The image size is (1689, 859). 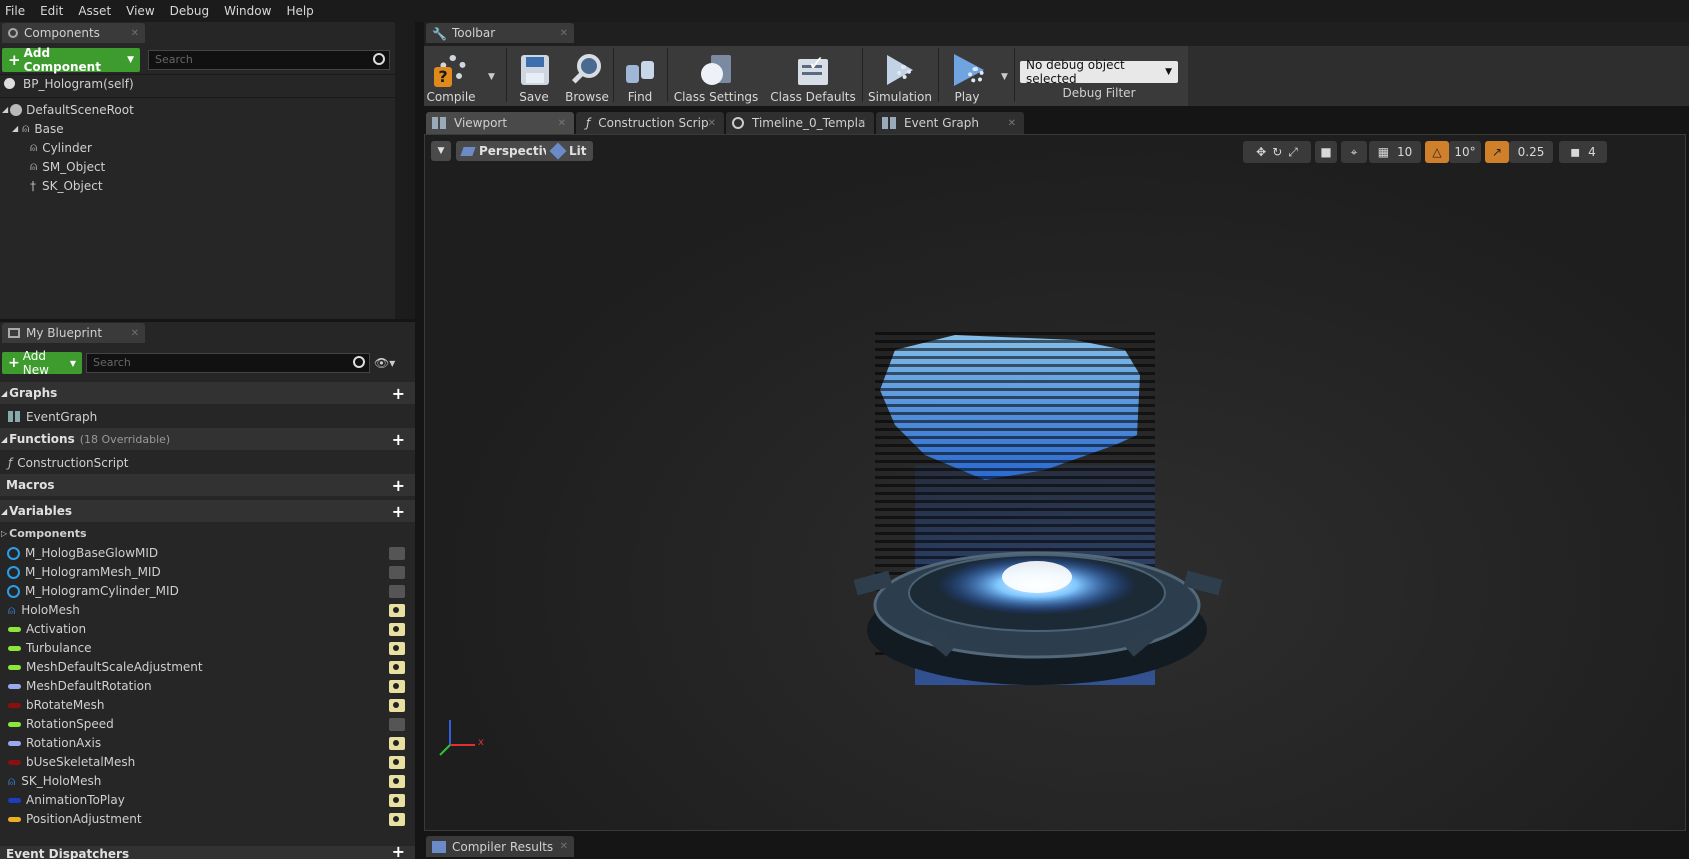 What do you see at coordinates (61, 147) in the screenshot?
I see `tree-item-cylinder: ⍝ Cylinder` at bounding box center [61, 147].